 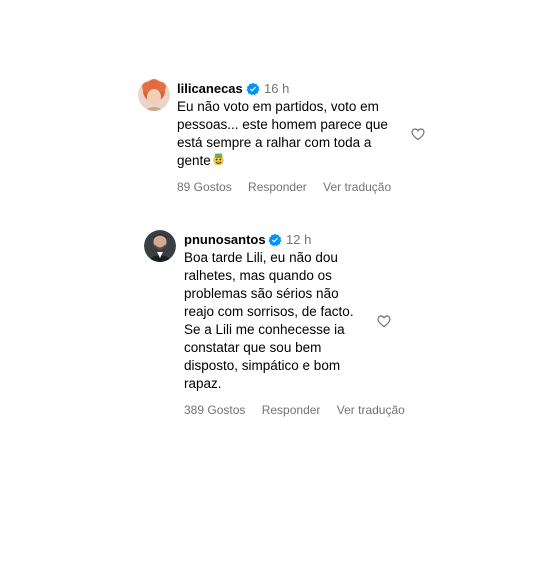 I want to click on comment-line: gente, so click(x=194, y=160).